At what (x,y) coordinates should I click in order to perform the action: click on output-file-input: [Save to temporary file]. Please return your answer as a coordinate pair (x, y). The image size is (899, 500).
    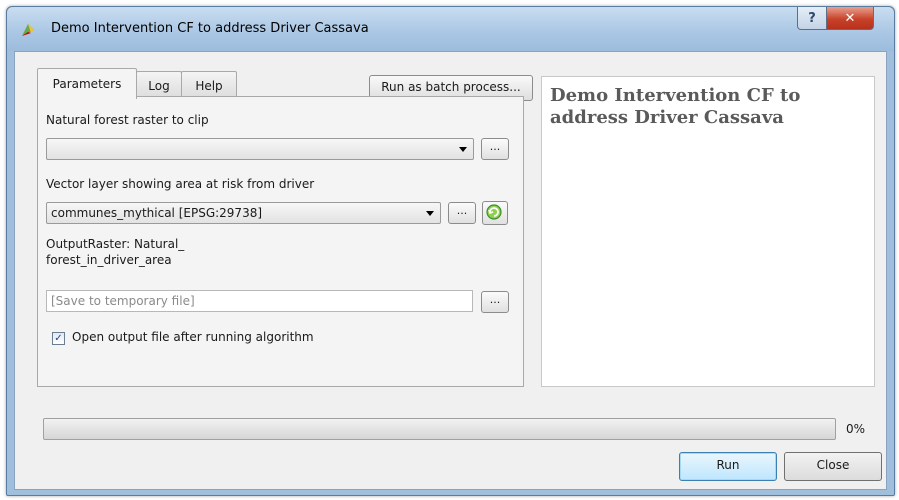
    Looking at the image, I should click on (259, 301).